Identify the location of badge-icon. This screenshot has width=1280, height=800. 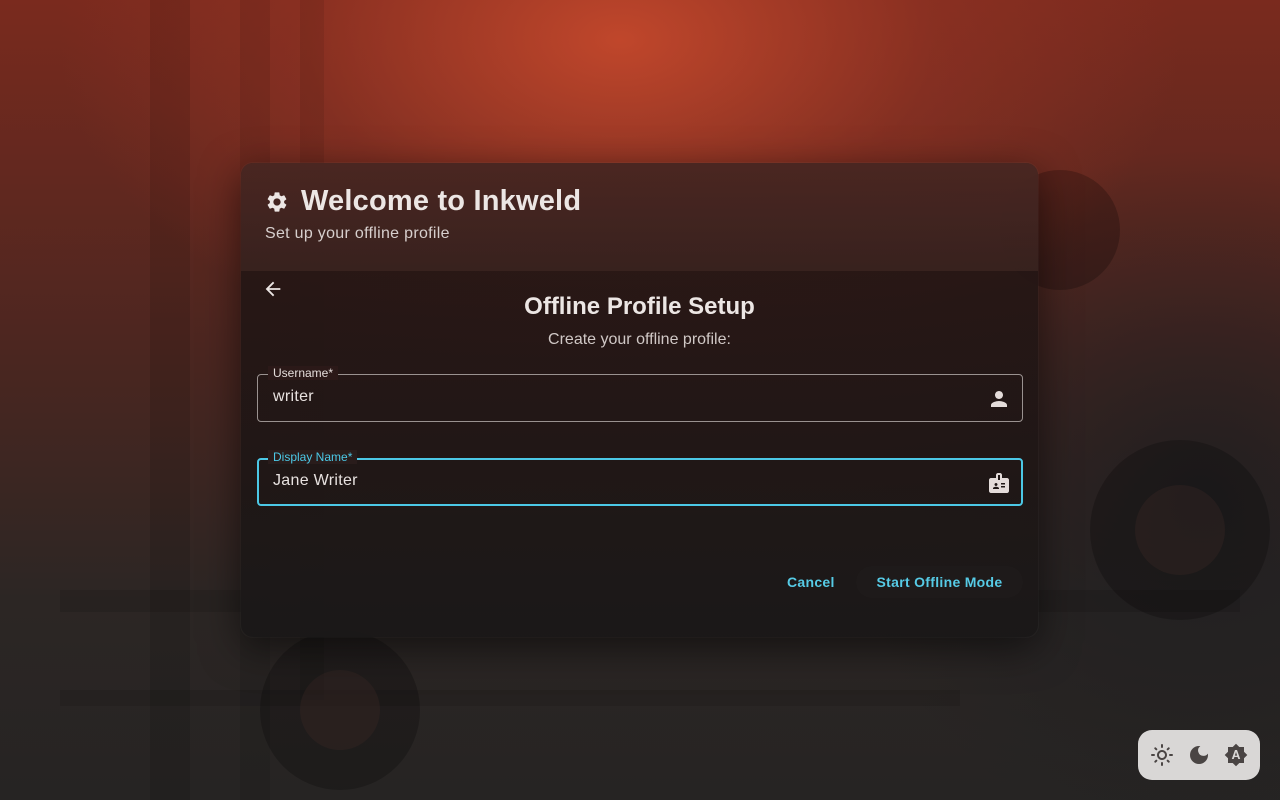
(999, 483).